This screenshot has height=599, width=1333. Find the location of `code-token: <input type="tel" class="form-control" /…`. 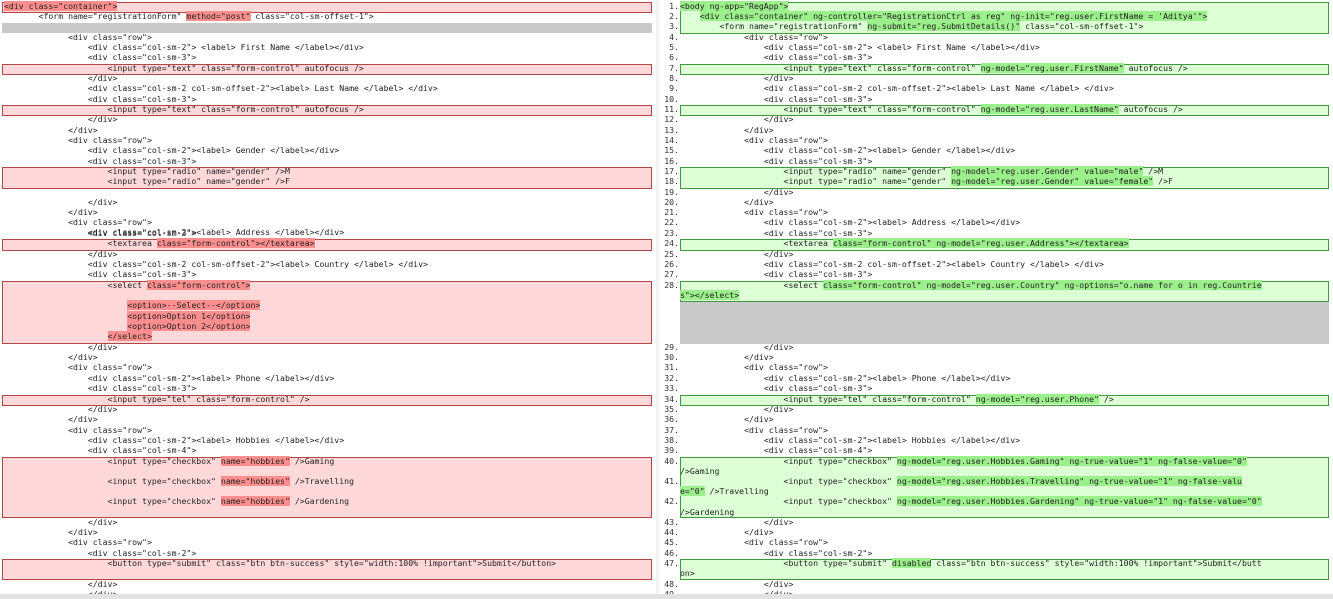

code-token: <input type="tel" class="form-control" /… is located at coordinates (208, 399).